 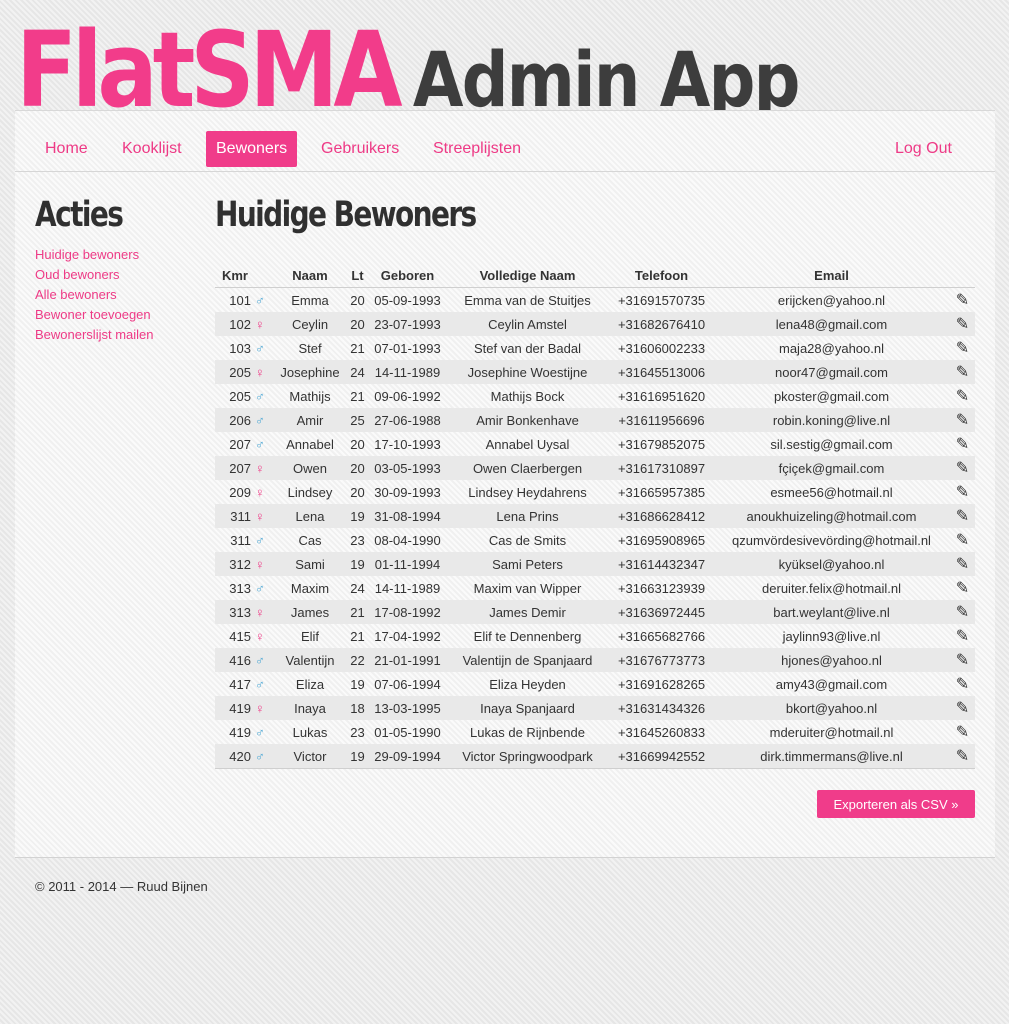 What do you see at coordinates (831, 275) in the screenshot?
I see `column-header-email: Email` at bounding box center [831, 275].